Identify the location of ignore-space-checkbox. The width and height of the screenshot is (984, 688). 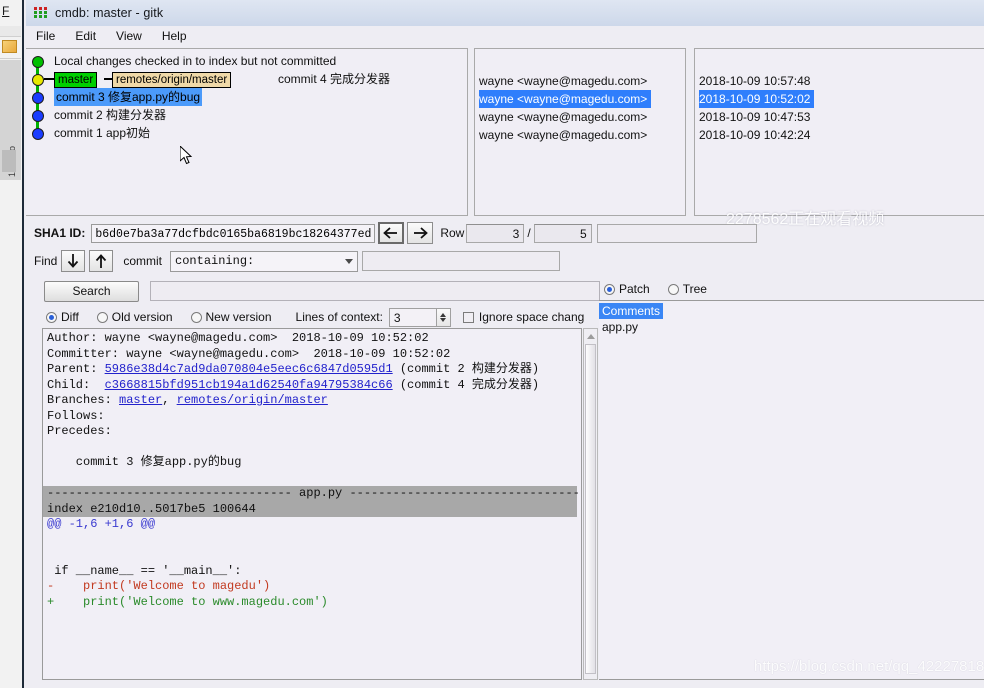
(468, 317).